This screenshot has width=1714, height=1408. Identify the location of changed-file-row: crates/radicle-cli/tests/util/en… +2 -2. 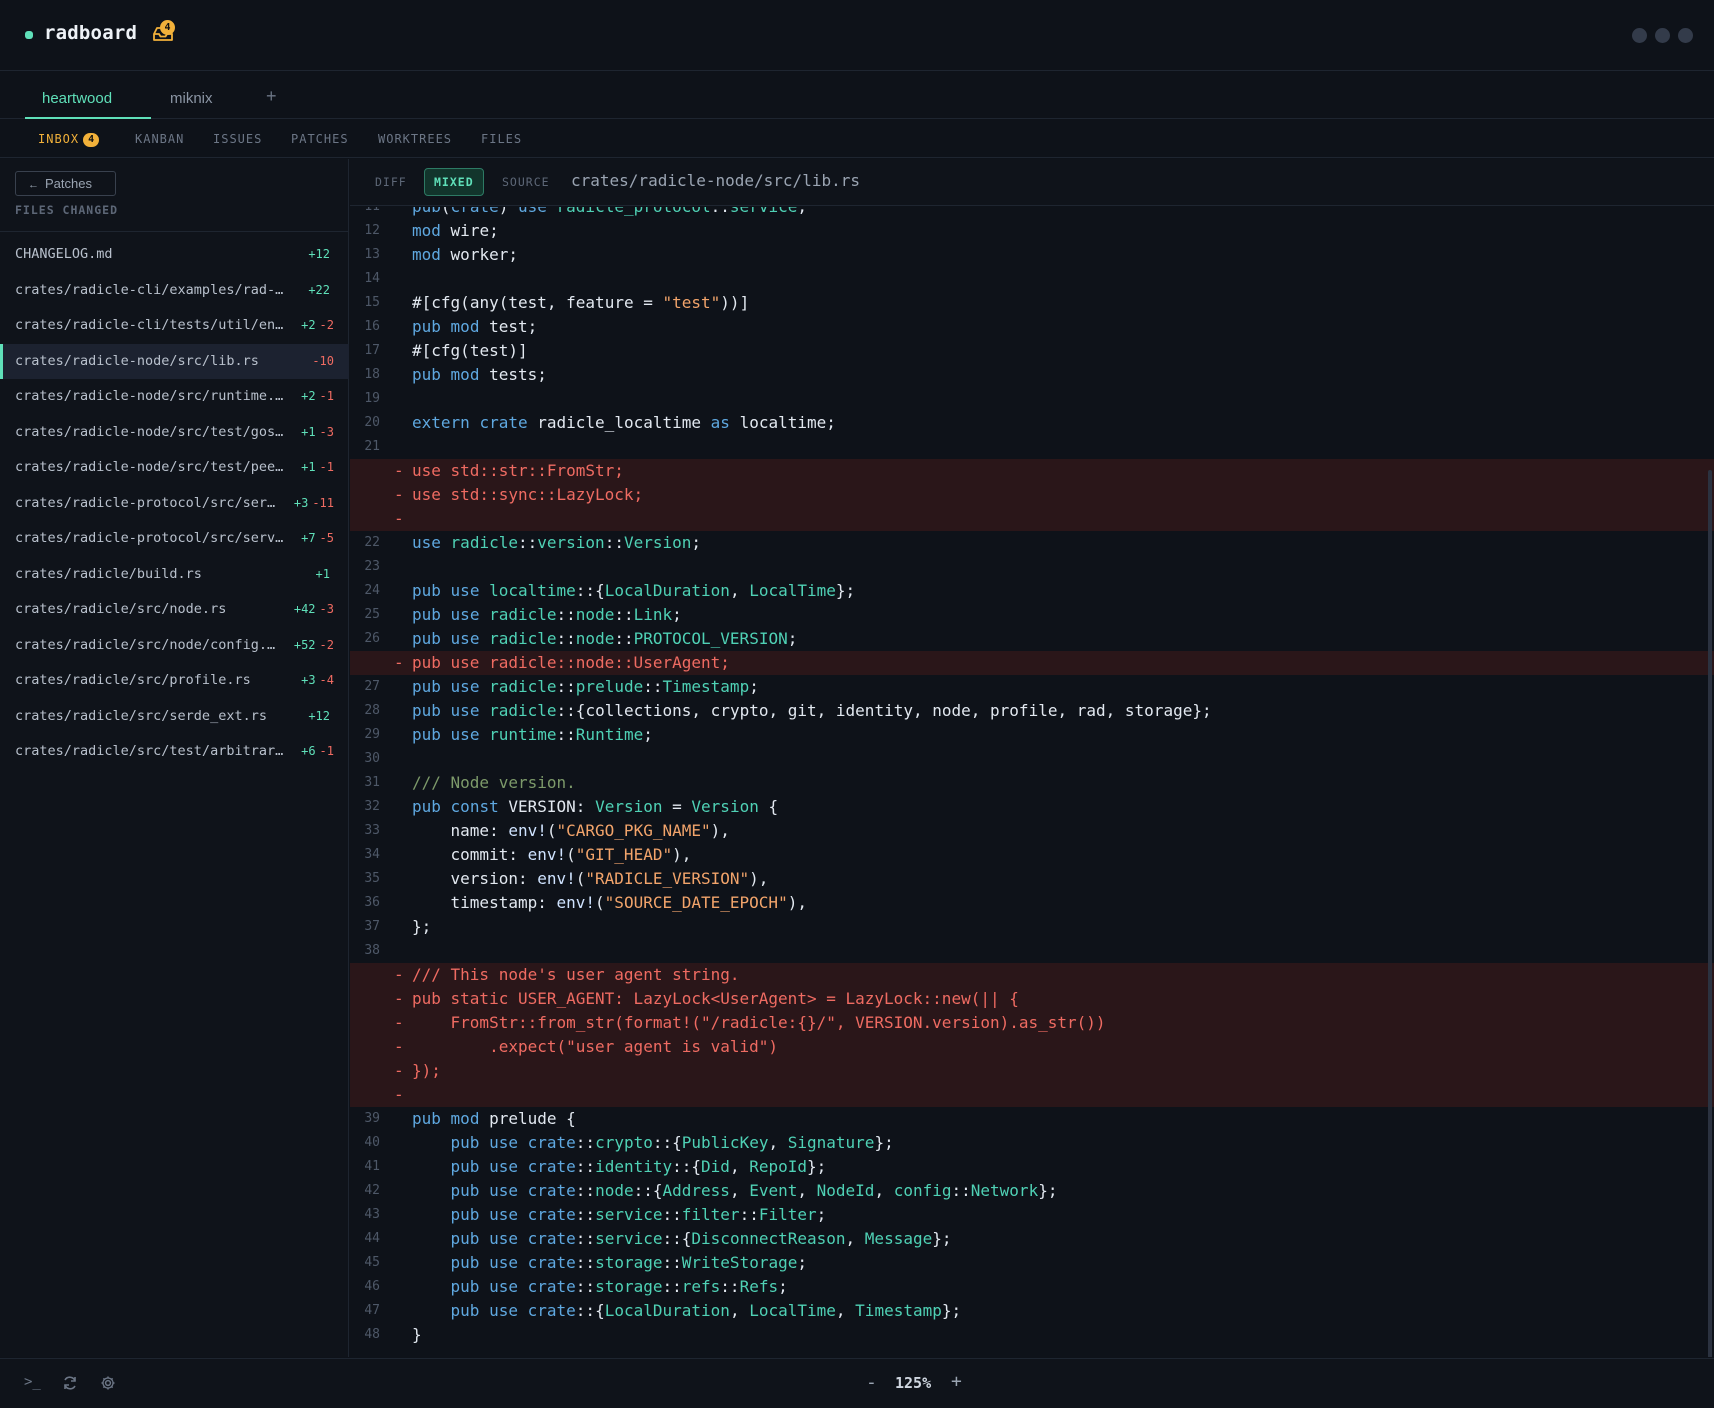
(174, 326).